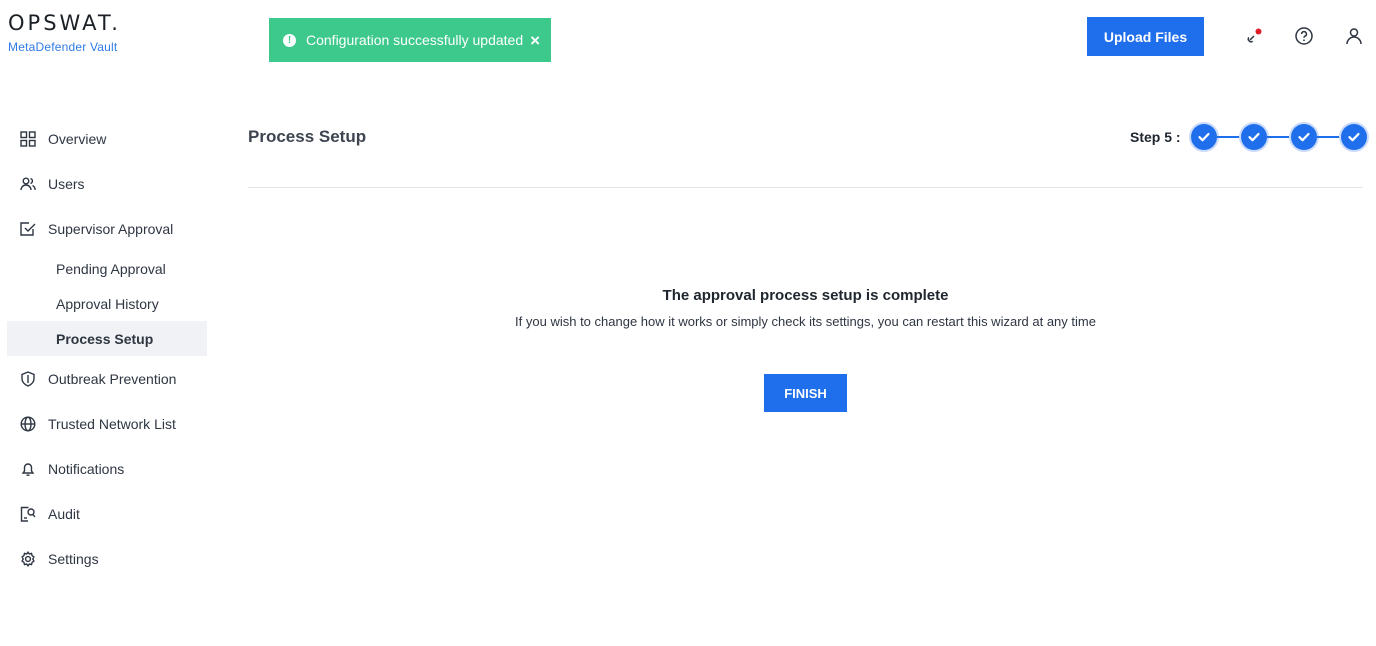  I want to click on link-notification-icon, so click(1254, 36).